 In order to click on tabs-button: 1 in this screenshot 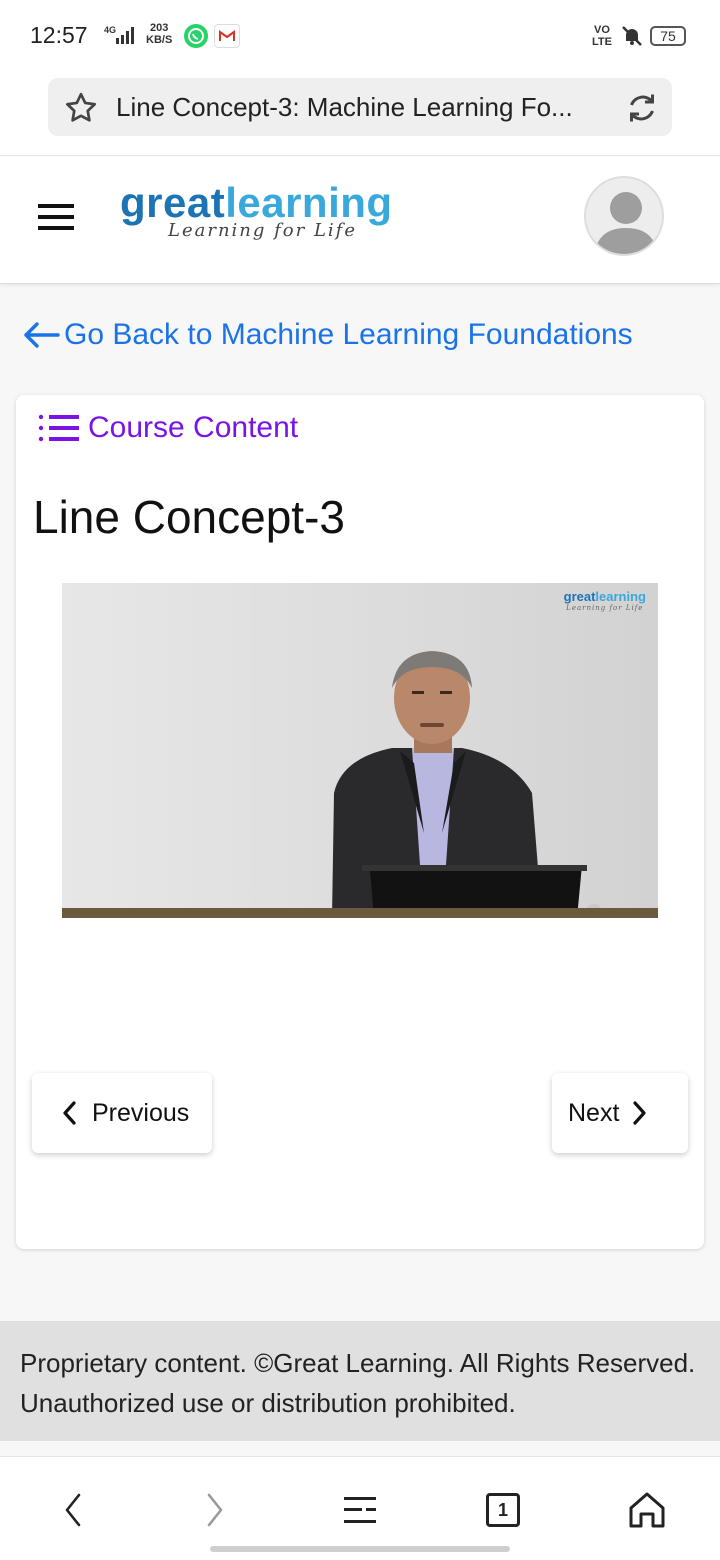, I will do `click(503, 1510)`.